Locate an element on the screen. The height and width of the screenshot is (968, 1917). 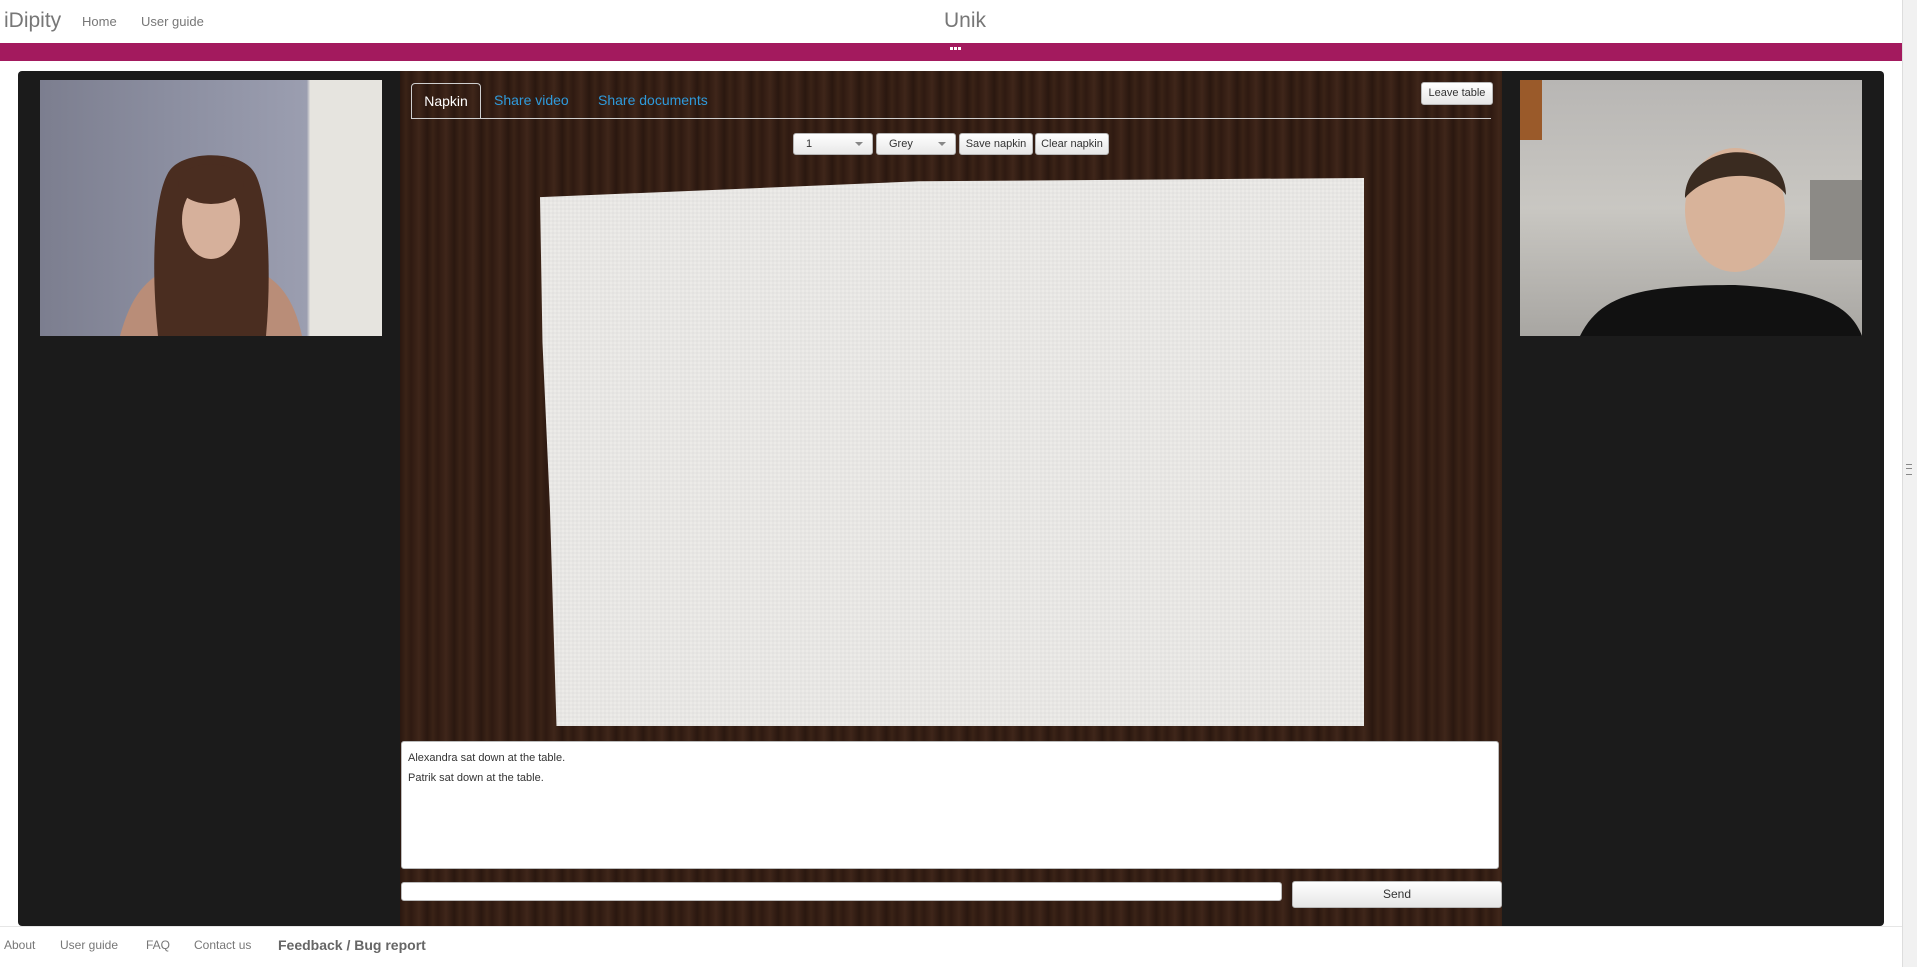
page-title: Unik is located at coordinates (965, 20).